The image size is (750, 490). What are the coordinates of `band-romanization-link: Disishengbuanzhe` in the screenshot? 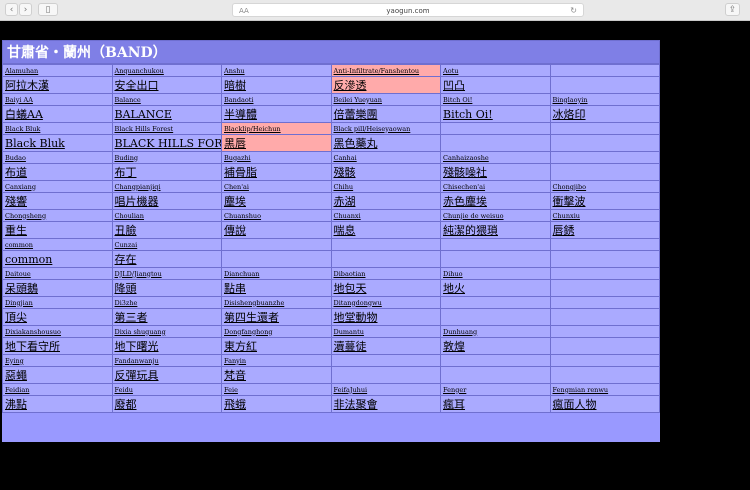 It's located at (276, 302).